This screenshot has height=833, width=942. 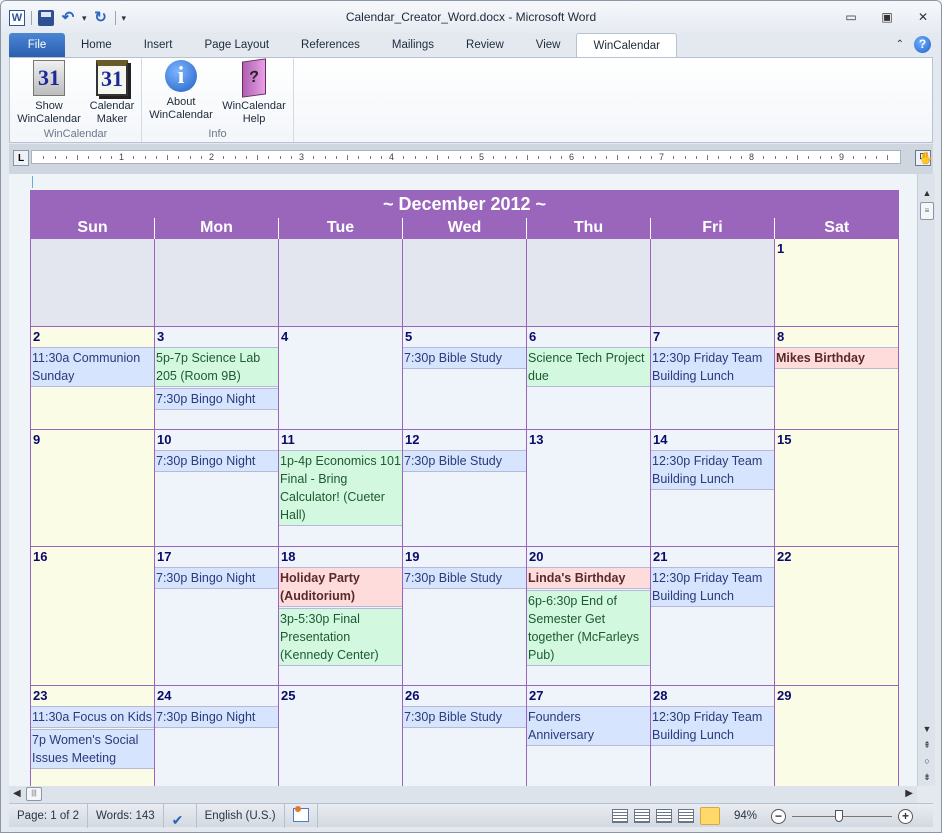 I want to click on calendar-event: Mikes Birthday, so click(x=836, y=358).